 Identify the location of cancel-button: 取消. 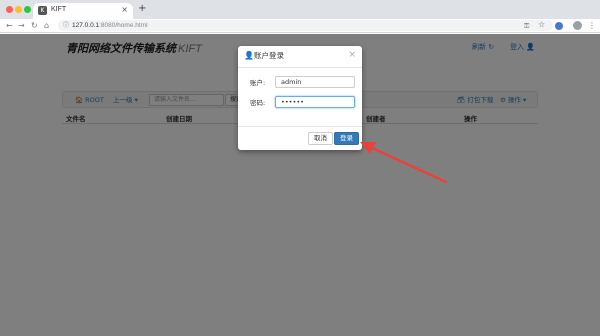
(320, 138).